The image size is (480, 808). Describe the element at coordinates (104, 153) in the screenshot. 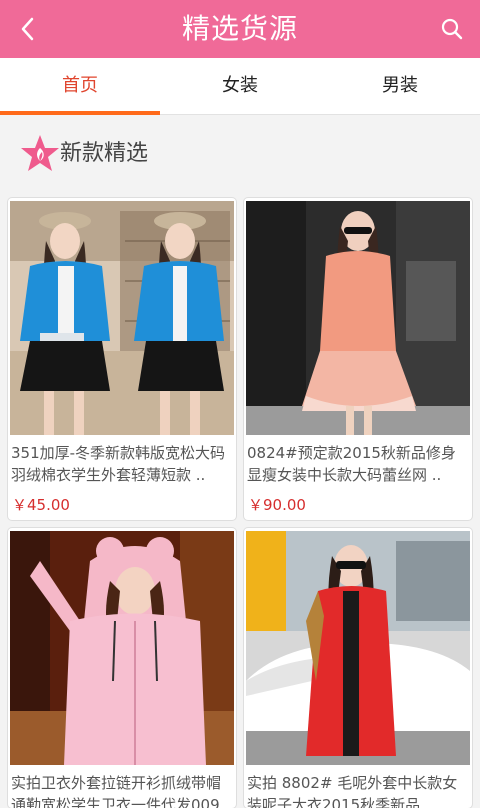

I see `section-title: 新款精选` at that location.